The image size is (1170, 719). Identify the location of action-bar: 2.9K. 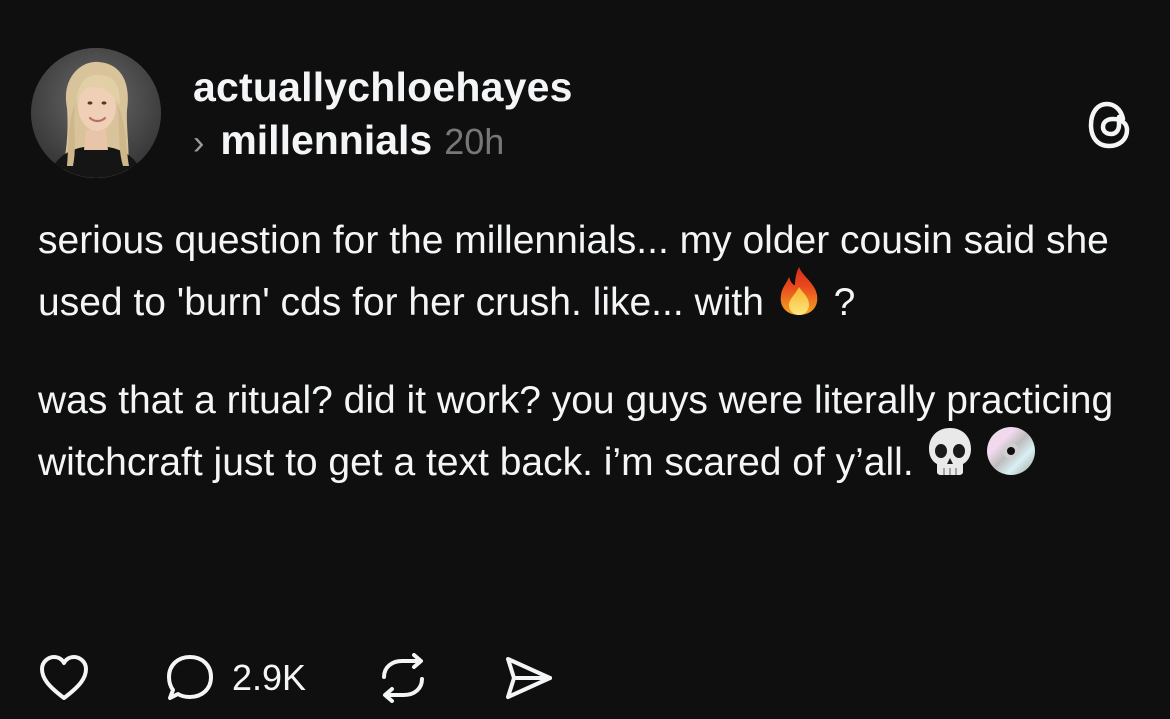
(297, 678).